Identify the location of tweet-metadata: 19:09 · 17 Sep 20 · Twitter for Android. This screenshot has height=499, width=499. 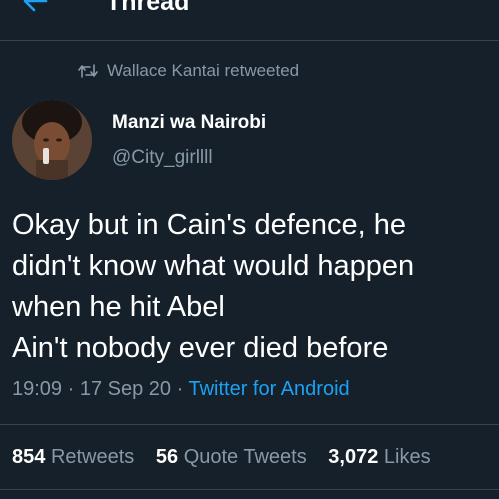
(181, 389).